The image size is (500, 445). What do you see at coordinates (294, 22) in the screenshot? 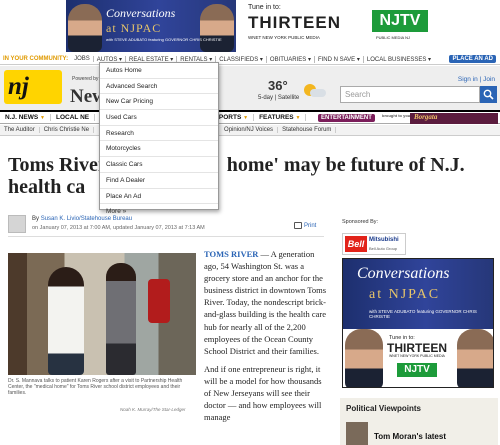
I see `thirteen-logo: THIRTEEN` at bounding box center [294, 22].